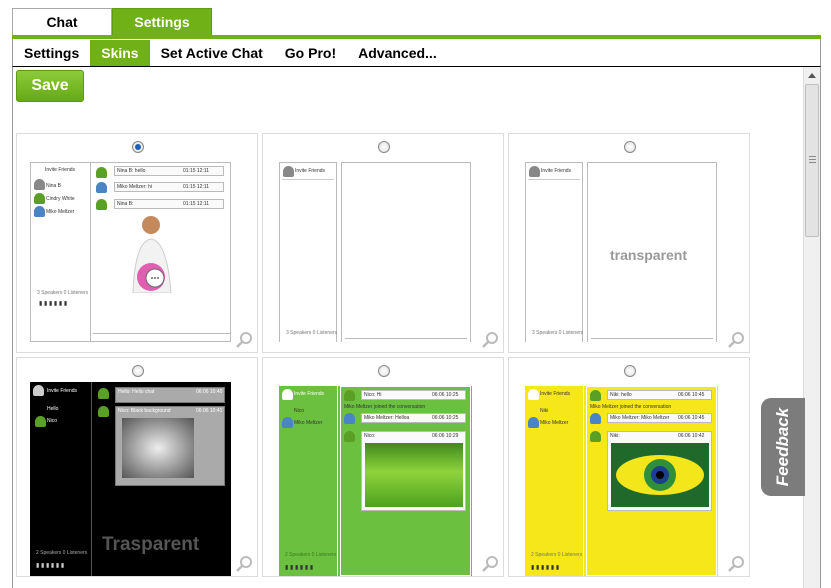 The image size is (831, 588). I want to click on message: Niki: hello 06:06 10:45, so click(659, 395).